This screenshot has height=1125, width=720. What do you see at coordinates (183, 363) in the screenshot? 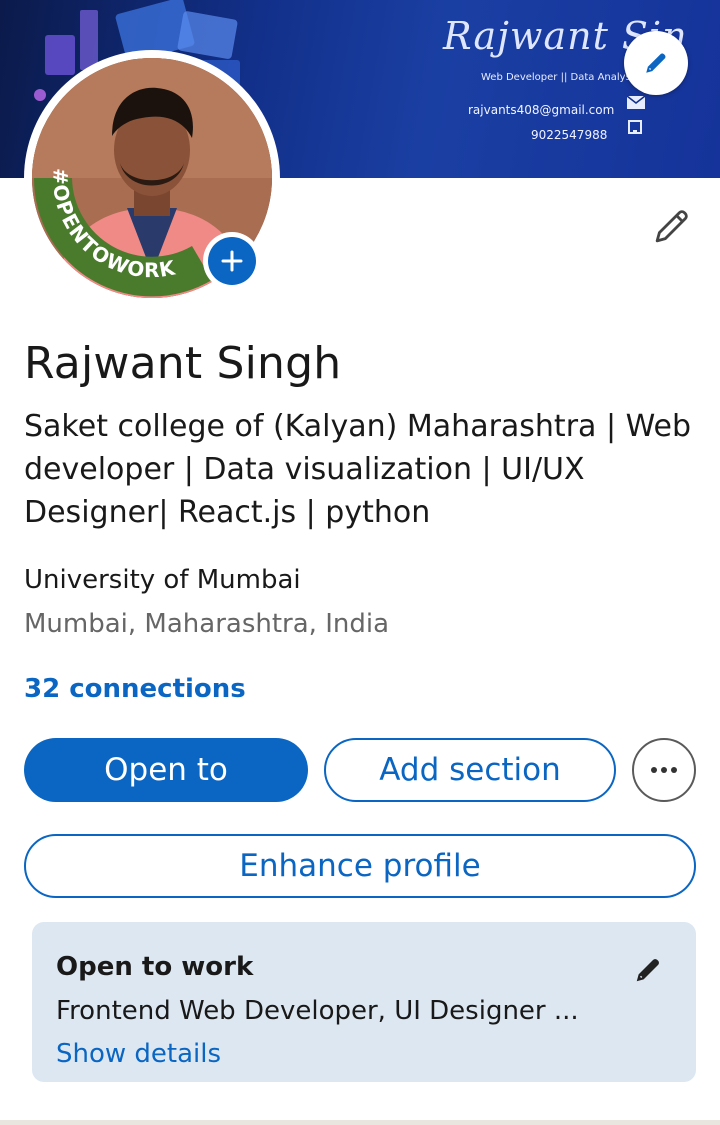
I see `profile-name: Rajwant Singh` at bounding box center [183, 363].